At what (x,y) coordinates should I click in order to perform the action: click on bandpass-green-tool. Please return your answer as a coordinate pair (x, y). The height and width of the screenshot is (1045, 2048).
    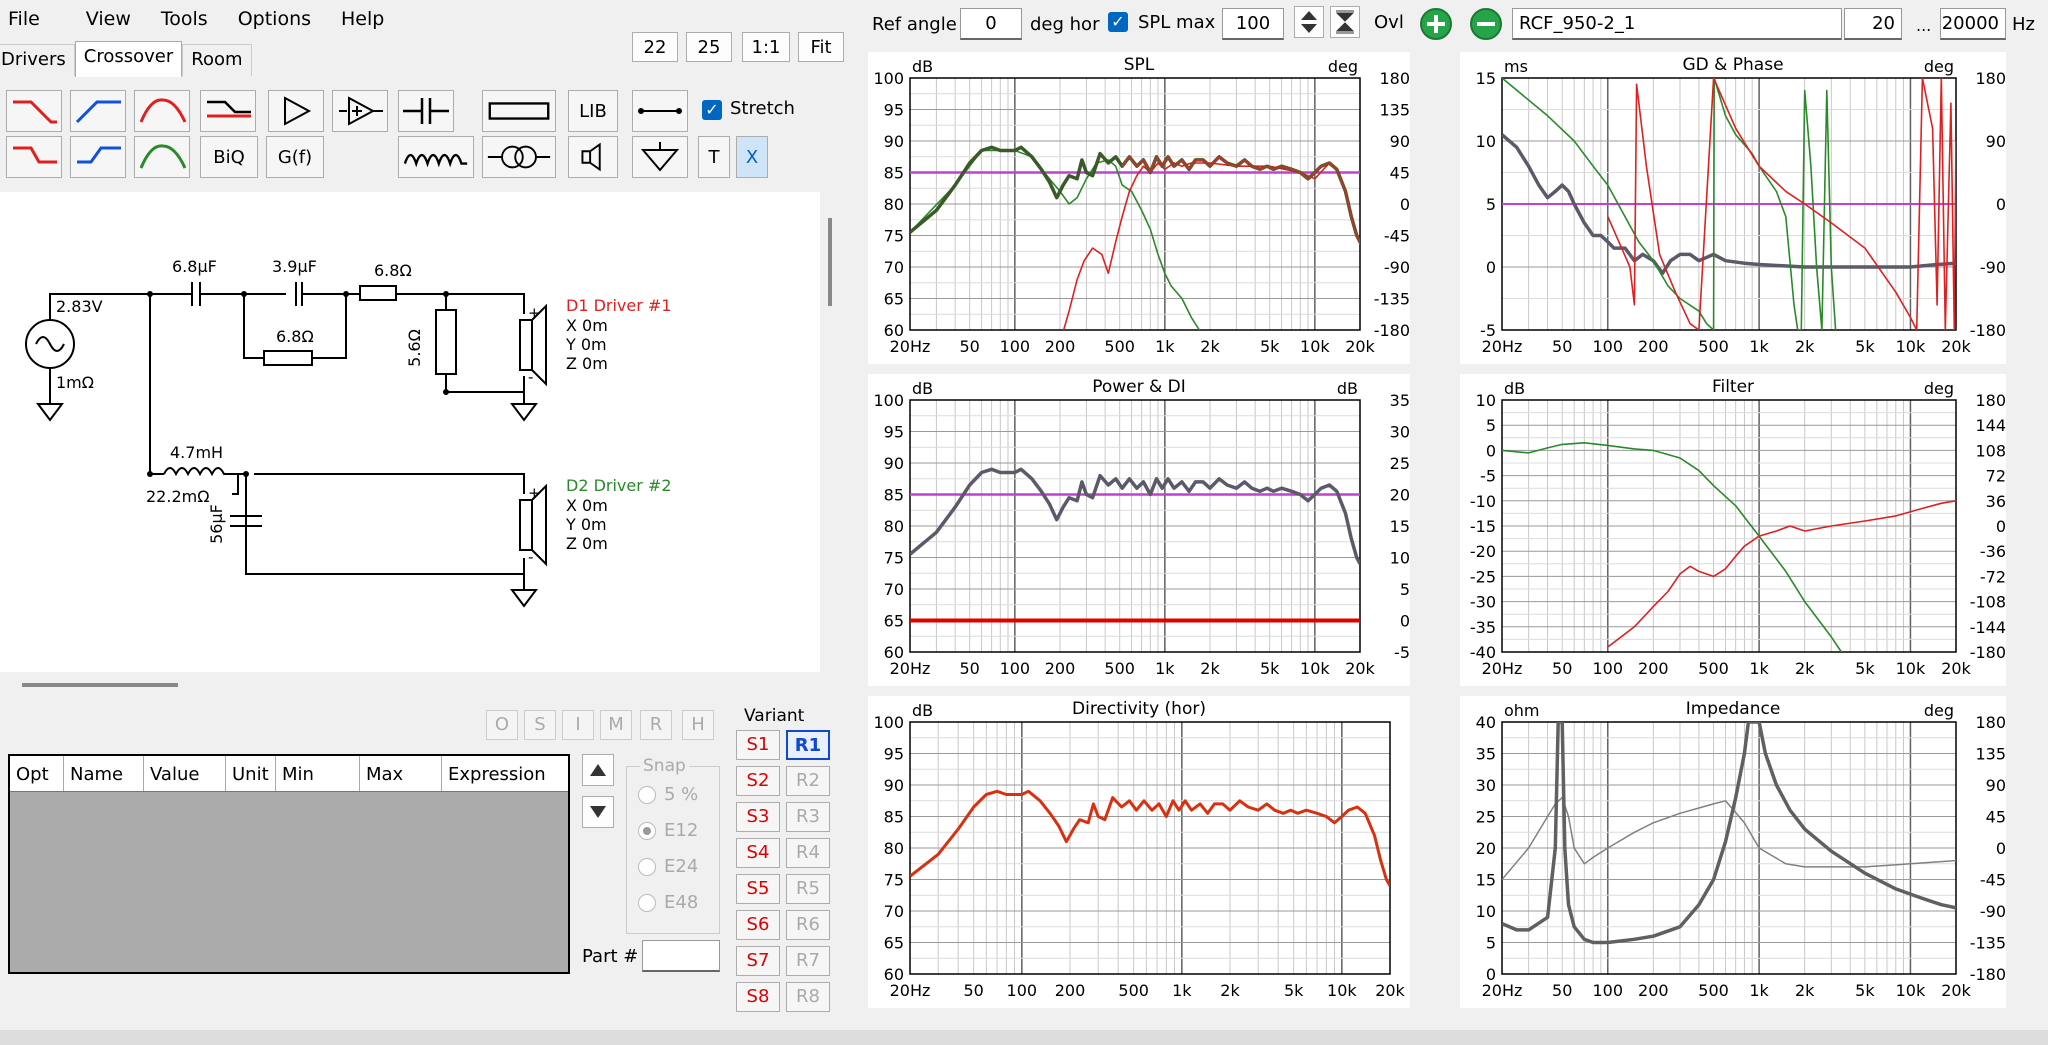
    Looking at the image, I should click on (162, 157).